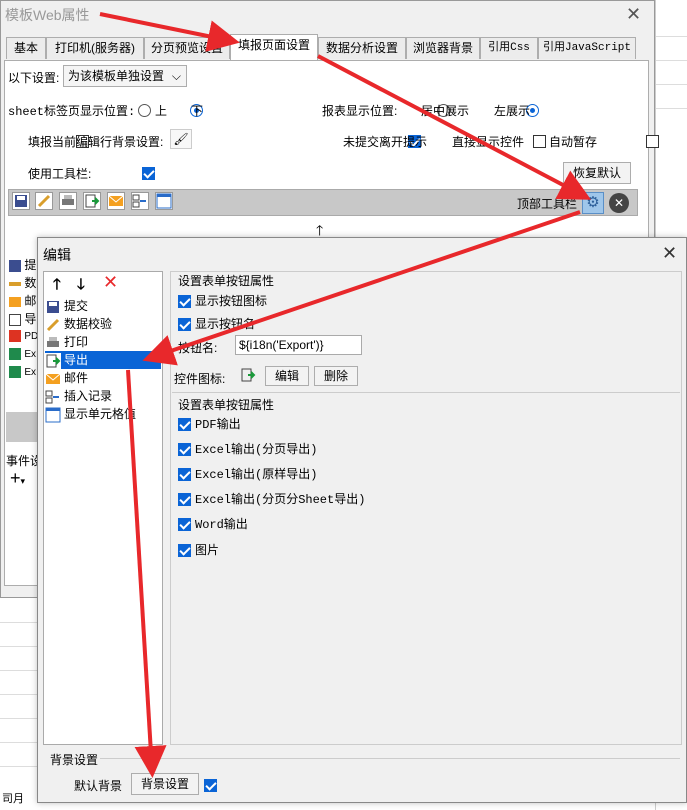  Describe the element at coordinates (454, 127) in the screenshot. I see `arrow-to-gear` at that location.